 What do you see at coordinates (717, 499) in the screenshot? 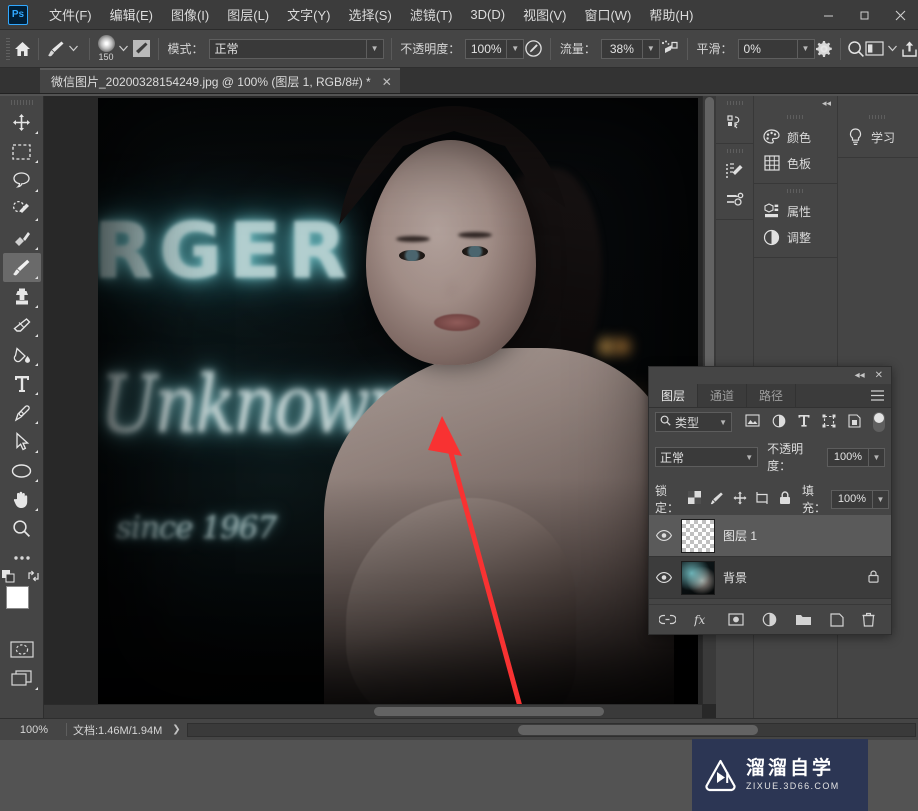
I see `lock-image-icon` at bounding box center [717, 499].